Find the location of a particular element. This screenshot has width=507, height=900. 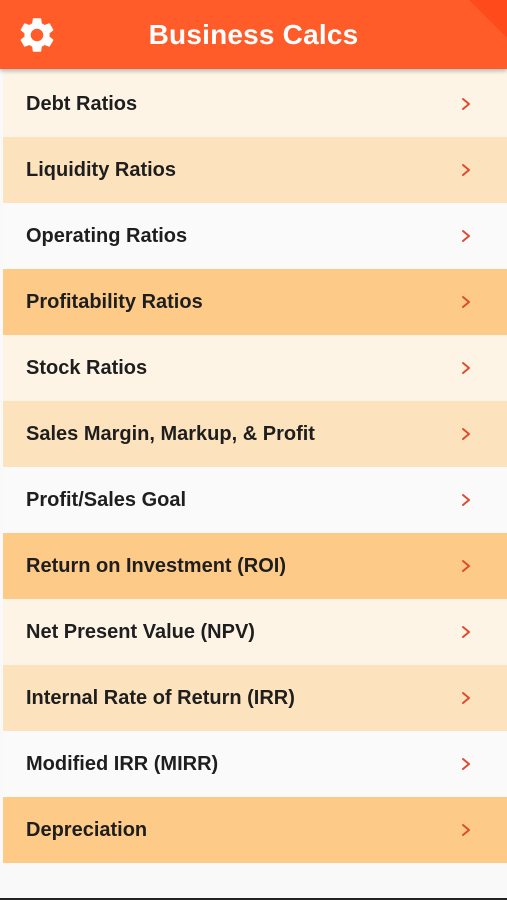

app-bar: Business Calcs is located at coordinates (253, 34).